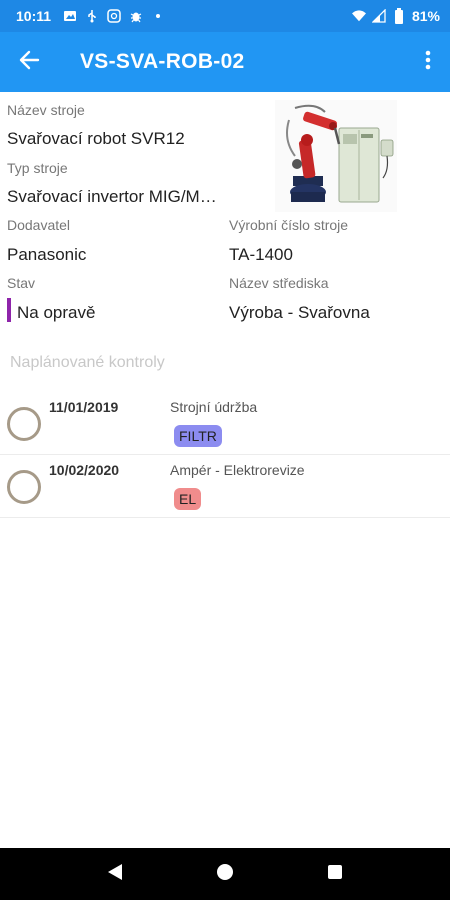 This screenshot has width=450, height=900. I want to click on status-left: 10:11, so click(90, 16).